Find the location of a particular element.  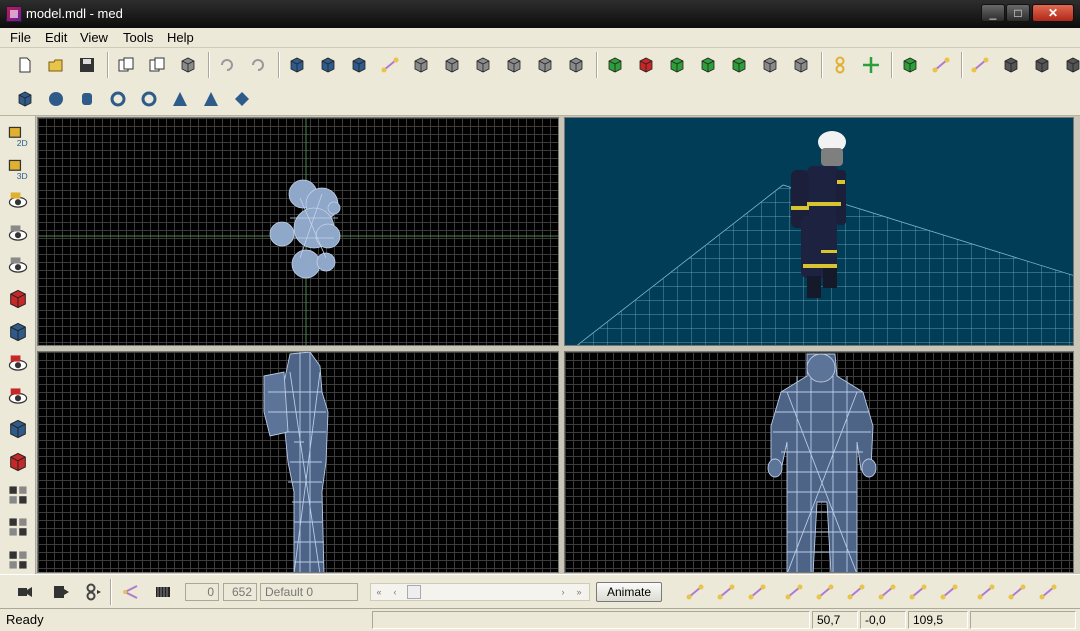

svg-text: 3D is located at coordinates (22, 174).